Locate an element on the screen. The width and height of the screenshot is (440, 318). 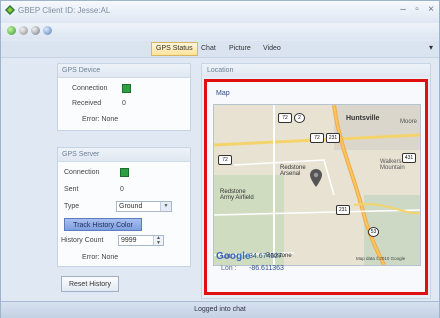
title-bar: GBEP Client ID: Jesse:AL – ▫ × is located at coordinates (220, 12).